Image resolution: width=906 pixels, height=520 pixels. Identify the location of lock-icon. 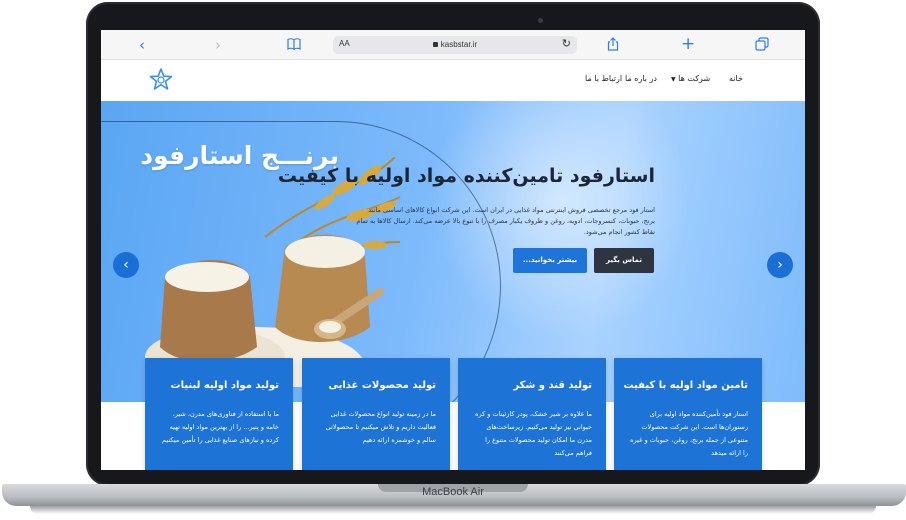
(435, 44).